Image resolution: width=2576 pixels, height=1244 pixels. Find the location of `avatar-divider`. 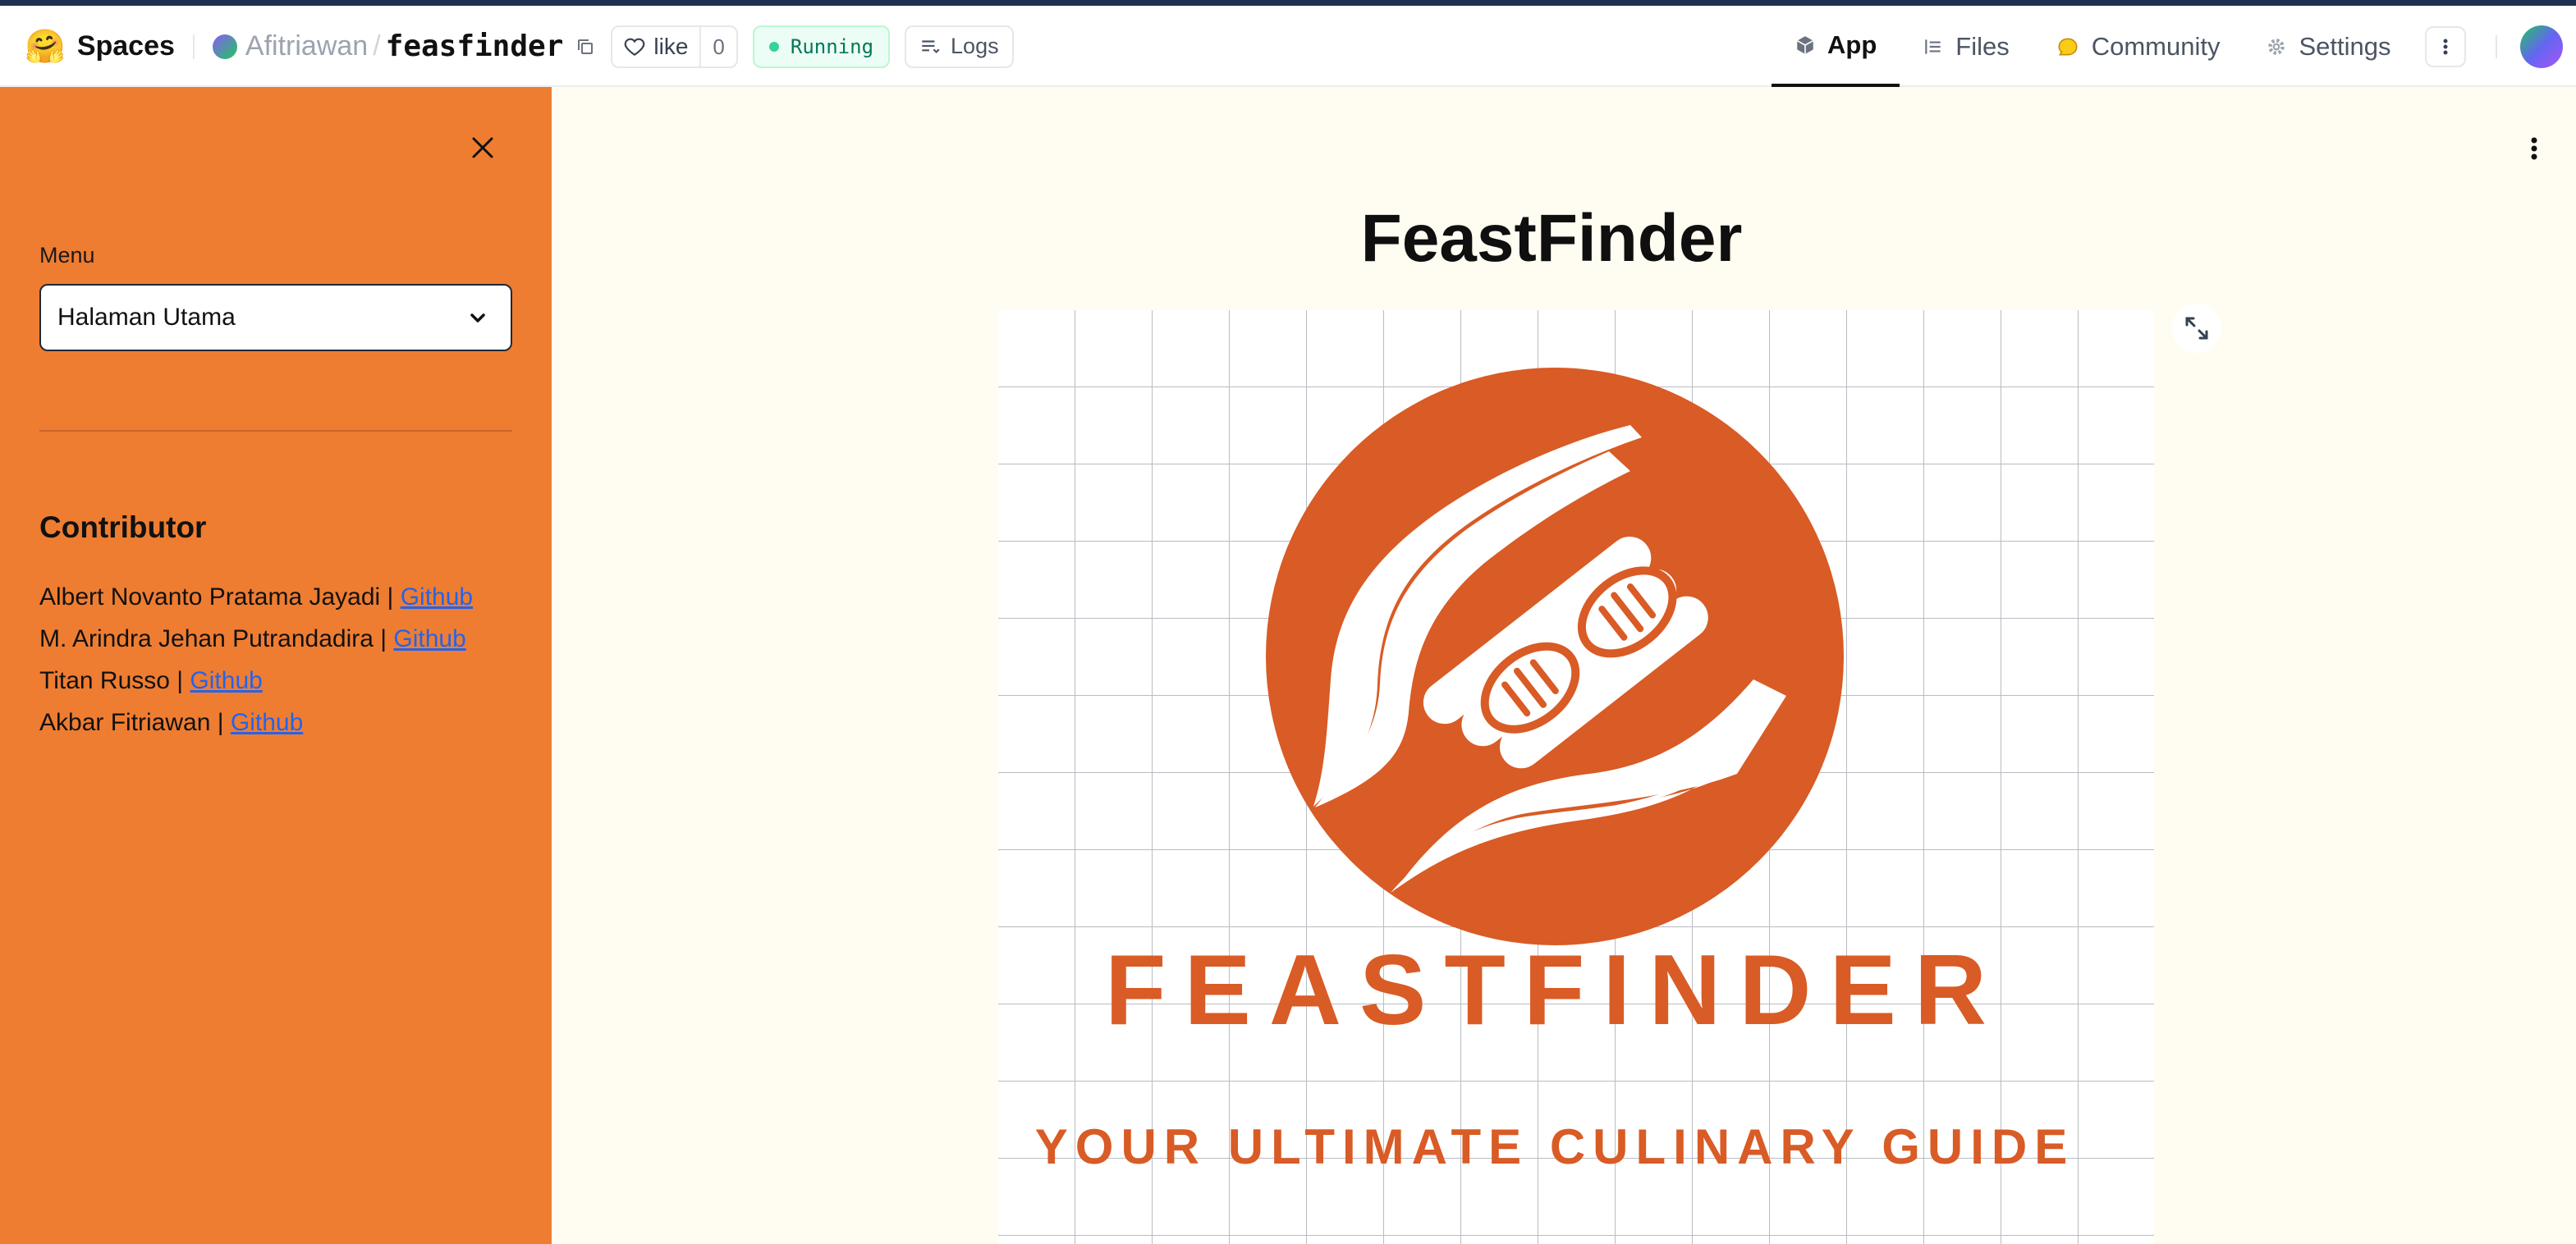

avatar-divider is located at coordinates (2496, 47).